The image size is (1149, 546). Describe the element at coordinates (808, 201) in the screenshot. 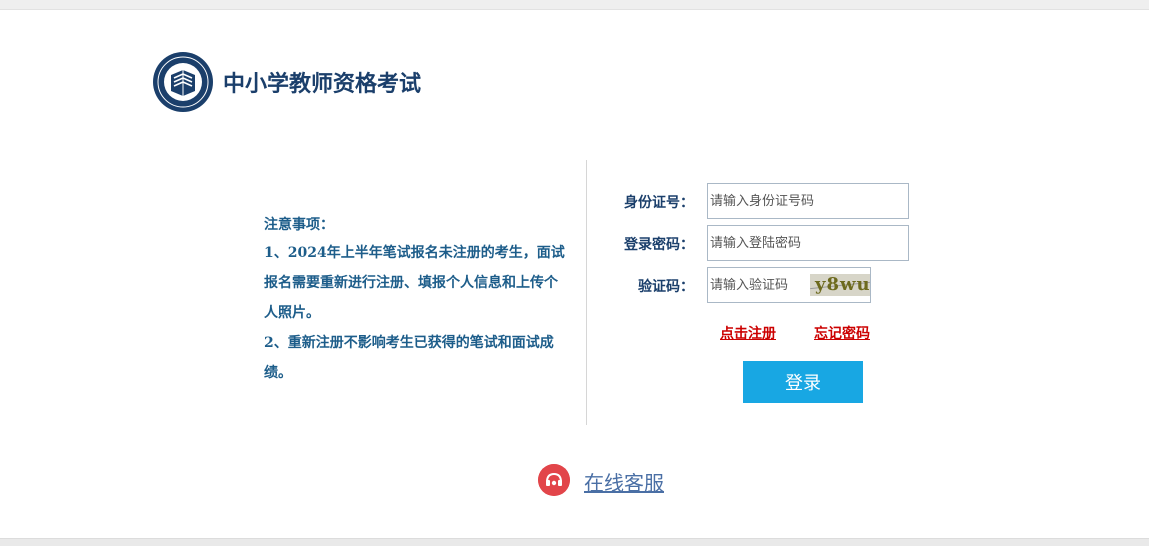

I see `id-number-input` at that location.